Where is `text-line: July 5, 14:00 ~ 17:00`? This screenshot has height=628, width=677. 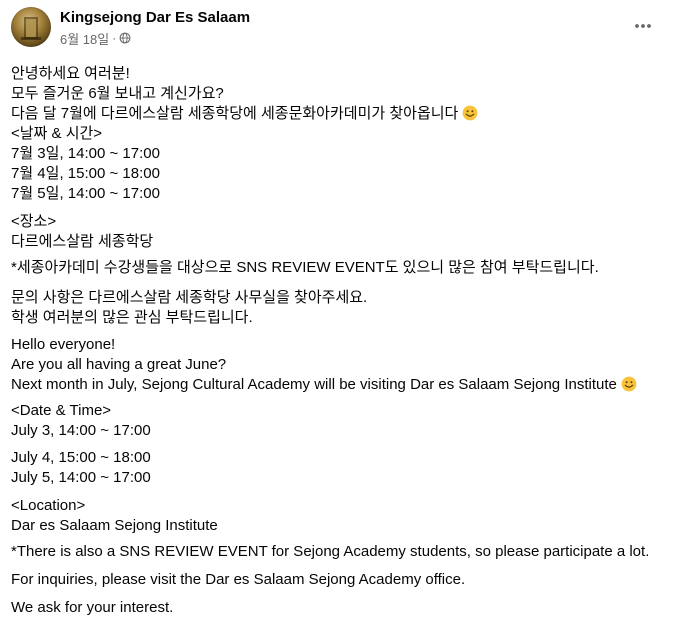
text-line: July 5, 14:00 ~ 17:00 is located at coordinates (81, 477).